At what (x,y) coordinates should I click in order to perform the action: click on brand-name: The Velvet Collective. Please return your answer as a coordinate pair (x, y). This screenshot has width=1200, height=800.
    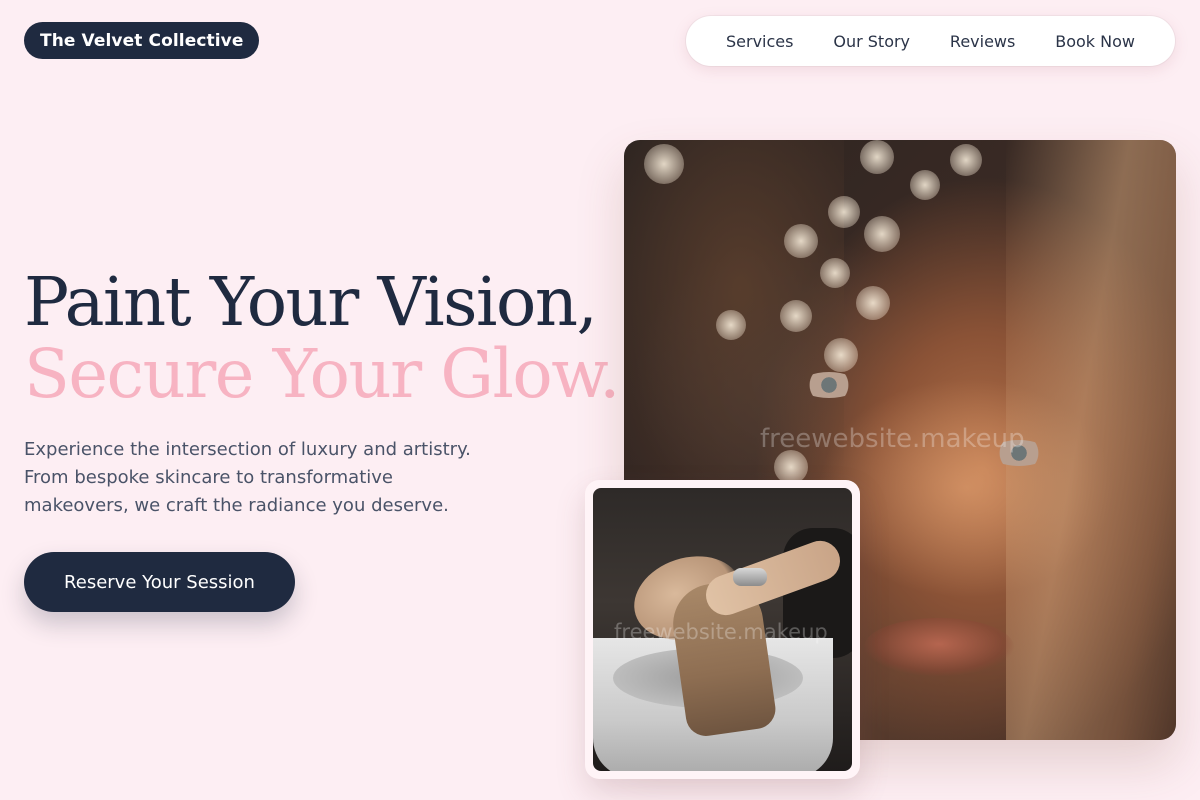
    Looking at the image, I should click on (142, 40).